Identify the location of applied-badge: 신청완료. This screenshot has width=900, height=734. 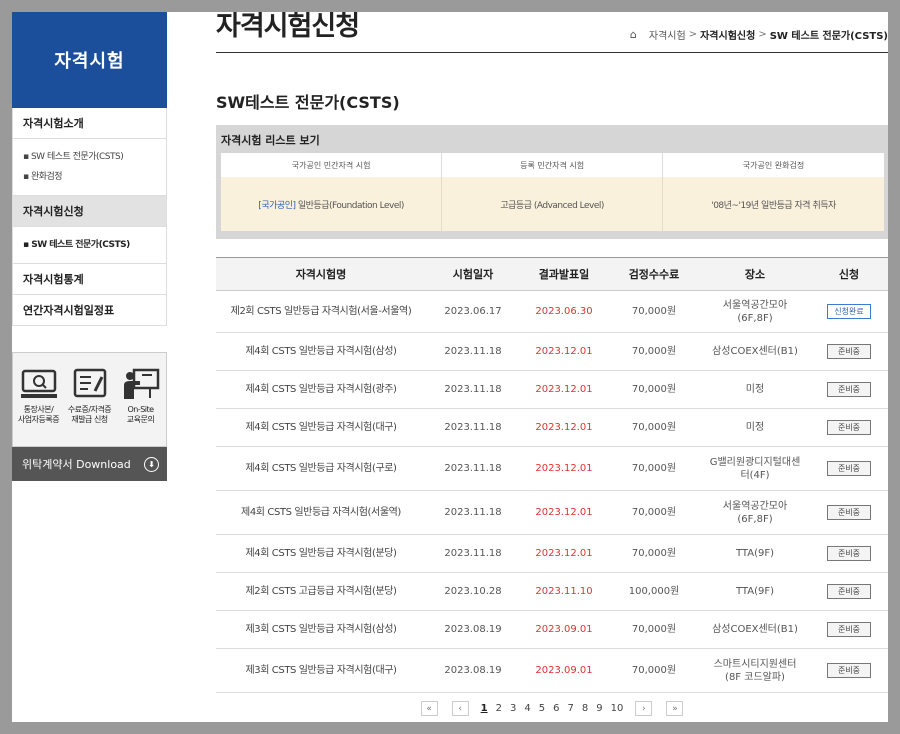
(849, 311).